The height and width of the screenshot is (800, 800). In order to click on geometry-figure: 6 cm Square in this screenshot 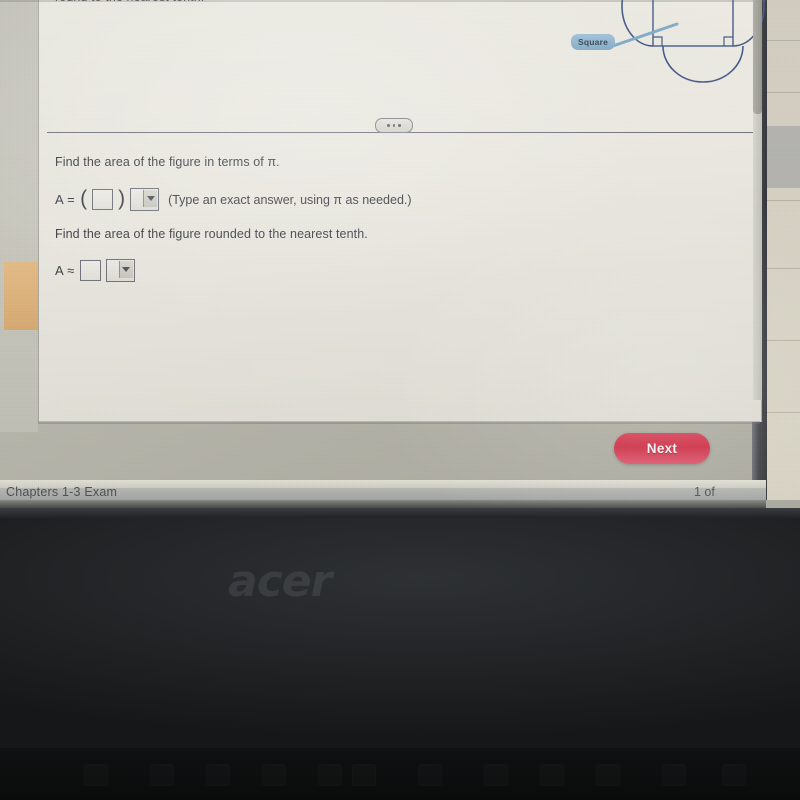, I will do `click(673, 50)`.